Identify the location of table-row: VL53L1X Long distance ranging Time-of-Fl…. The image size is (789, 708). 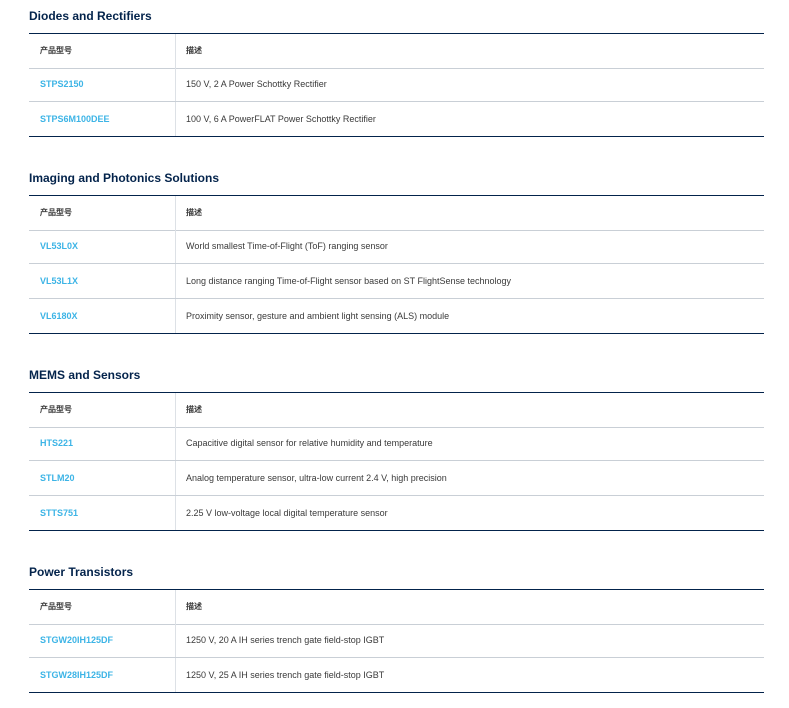
(396, 281).